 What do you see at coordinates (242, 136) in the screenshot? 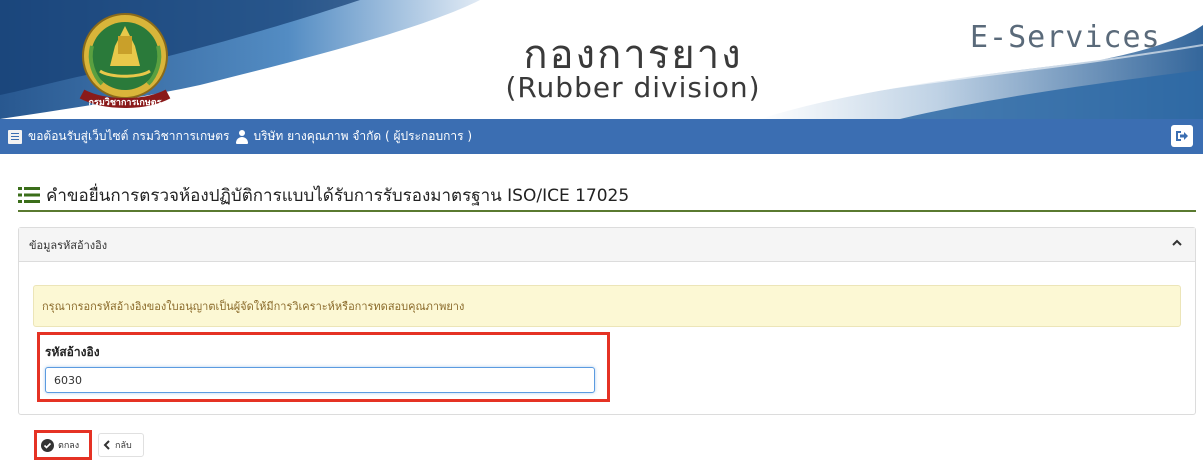
I see `user-icon` at bounding box center [242, 136].